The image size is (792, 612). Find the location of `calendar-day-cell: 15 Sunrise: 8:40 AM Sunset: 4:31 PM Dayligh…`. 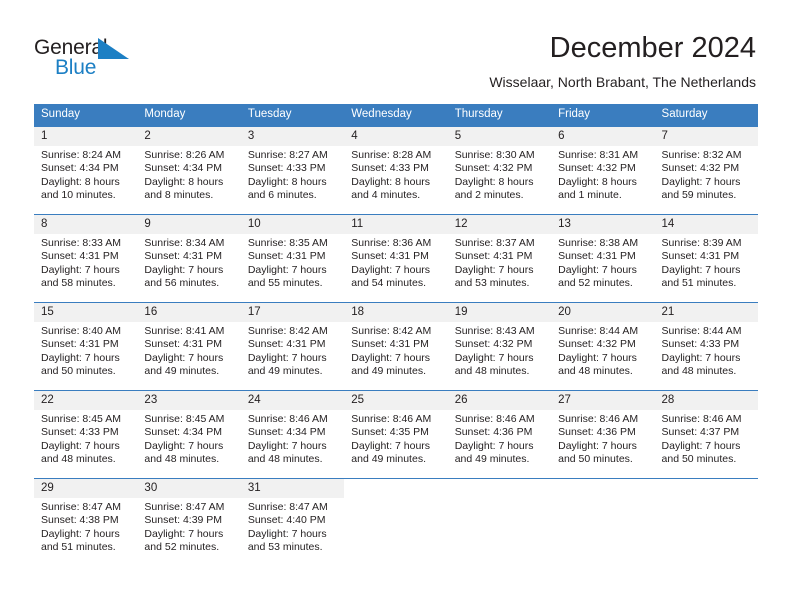

calendar-day-cell: 15 Sunrise: 8:40 AM Sunset: 4:31 PM Dayligh… is located at coordinates (86, 346).